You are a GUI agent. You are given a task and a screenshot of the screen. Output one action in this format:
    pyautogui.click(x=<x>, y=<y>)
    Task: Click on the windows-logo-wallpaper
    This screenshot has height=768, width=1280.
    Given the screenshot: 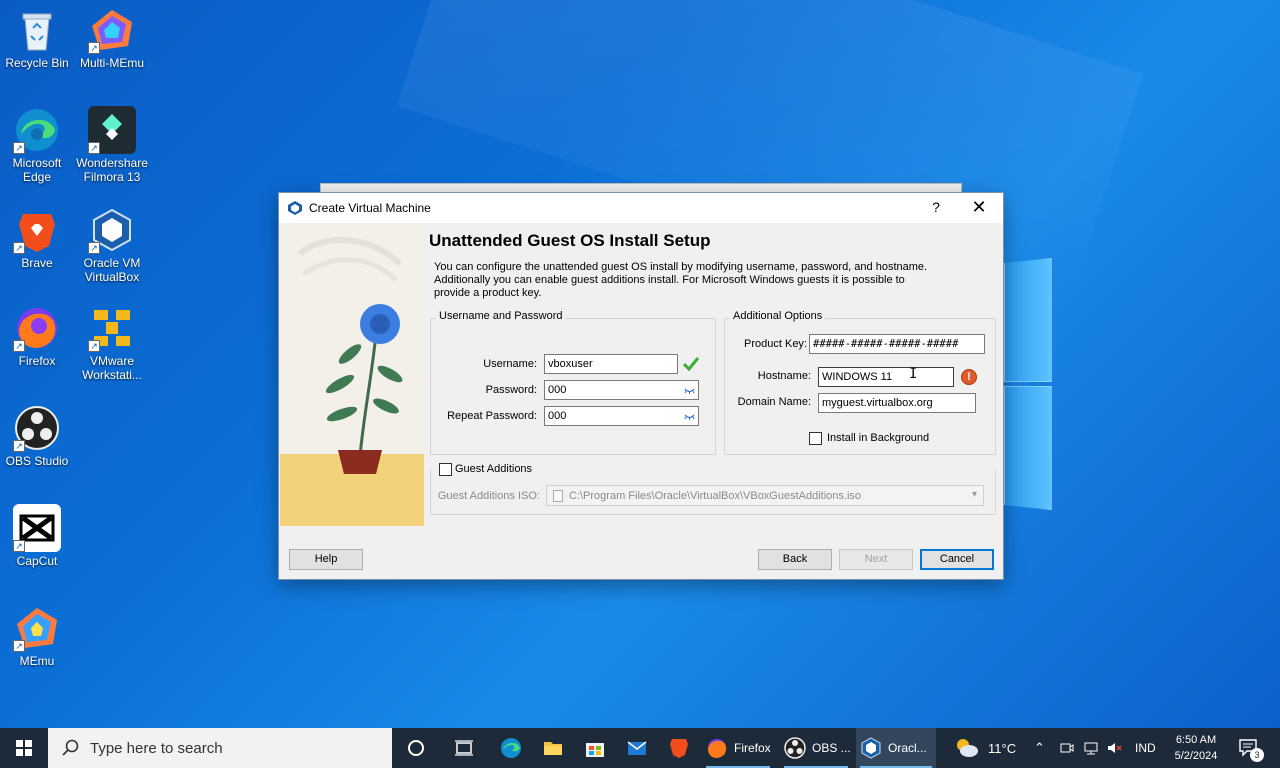 What is the action you would take?
    pyautogui.click(x=1029, y=384)
    